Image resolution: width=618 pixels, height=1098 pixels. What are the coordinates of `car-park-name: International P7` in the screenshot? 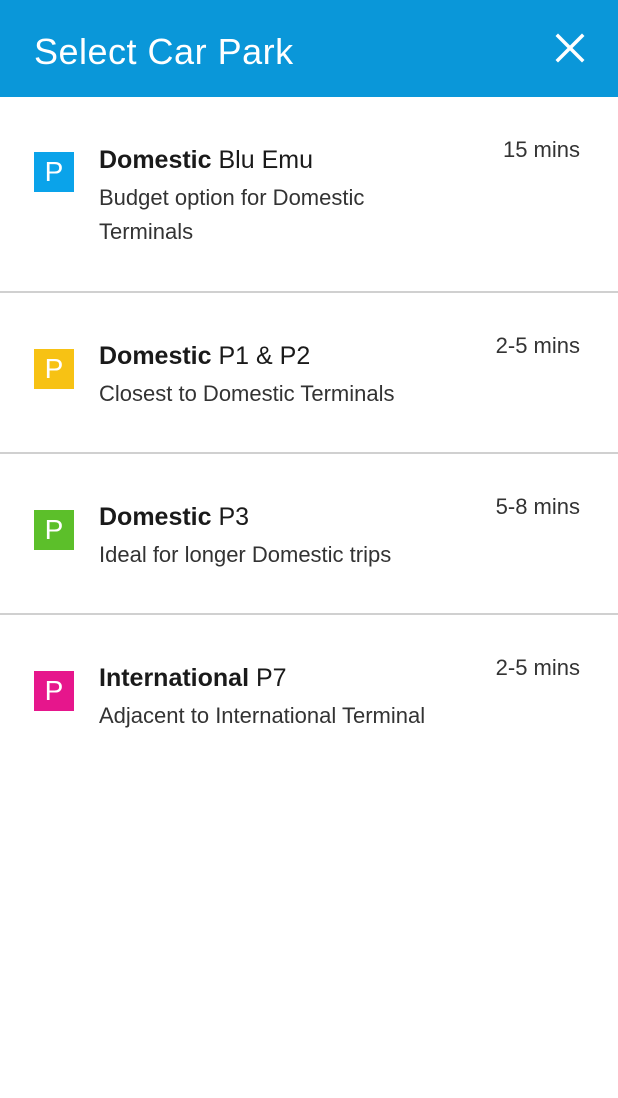 It's located at (193, 678).